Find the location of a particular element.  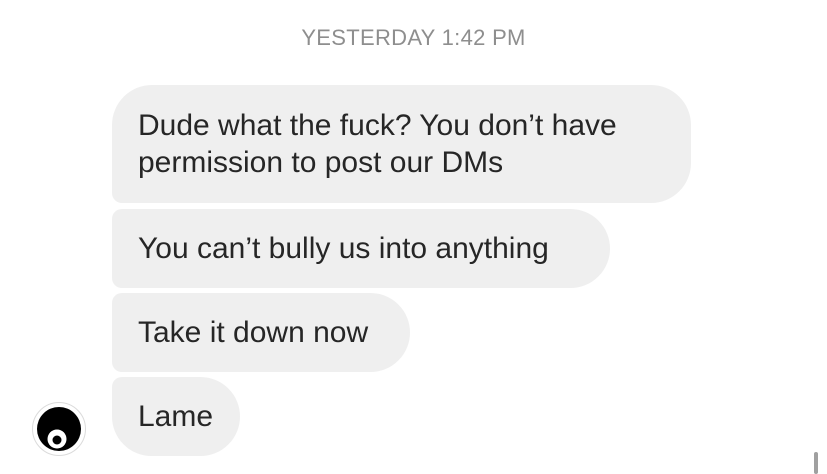

message-text: Lame is located at coordinates (176, 416).